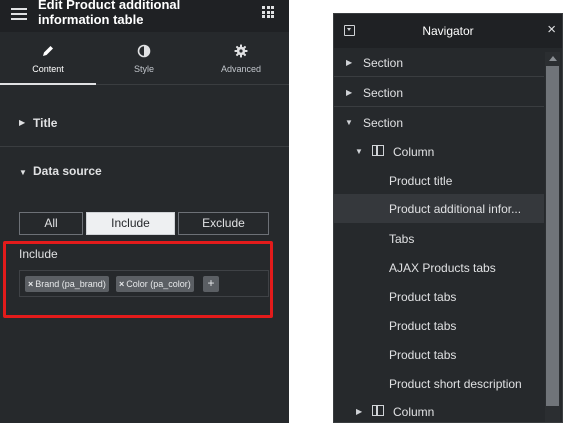 The width and height of the screenshot is (563, 423). I want to click on tag-brand: × Brand (pa_brand), so click(67, 284).